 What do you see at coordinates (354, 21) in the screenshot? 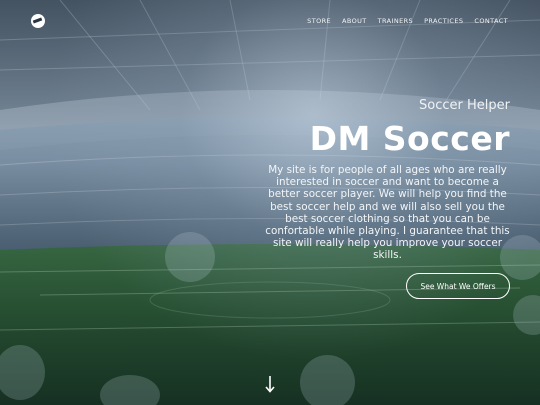
I see `nav-item-about: ABOUT` at bounding box center [354, 21].